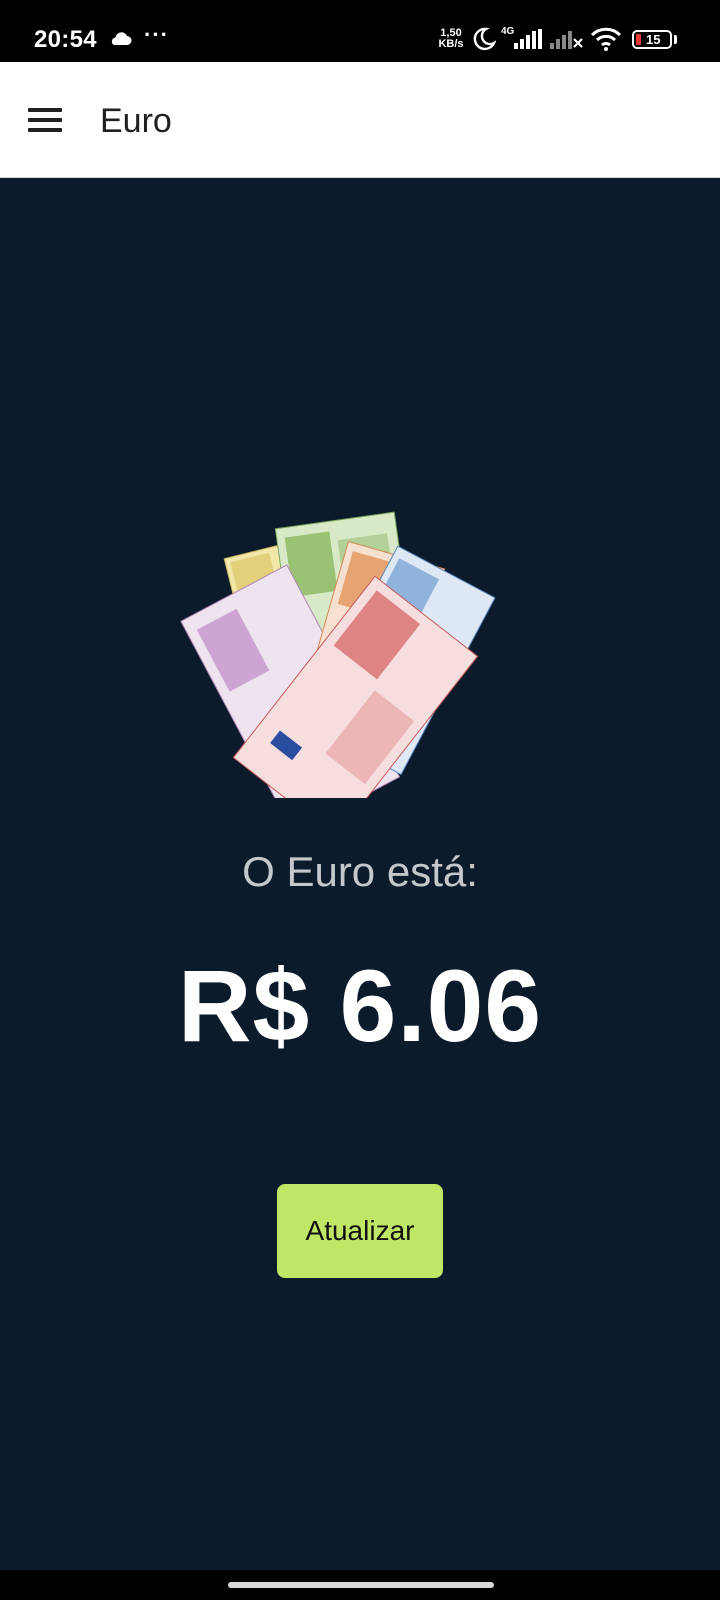 This screenshot has height=1600, width=720. I want to click on home-gesture-handle, so click(361, 1585).